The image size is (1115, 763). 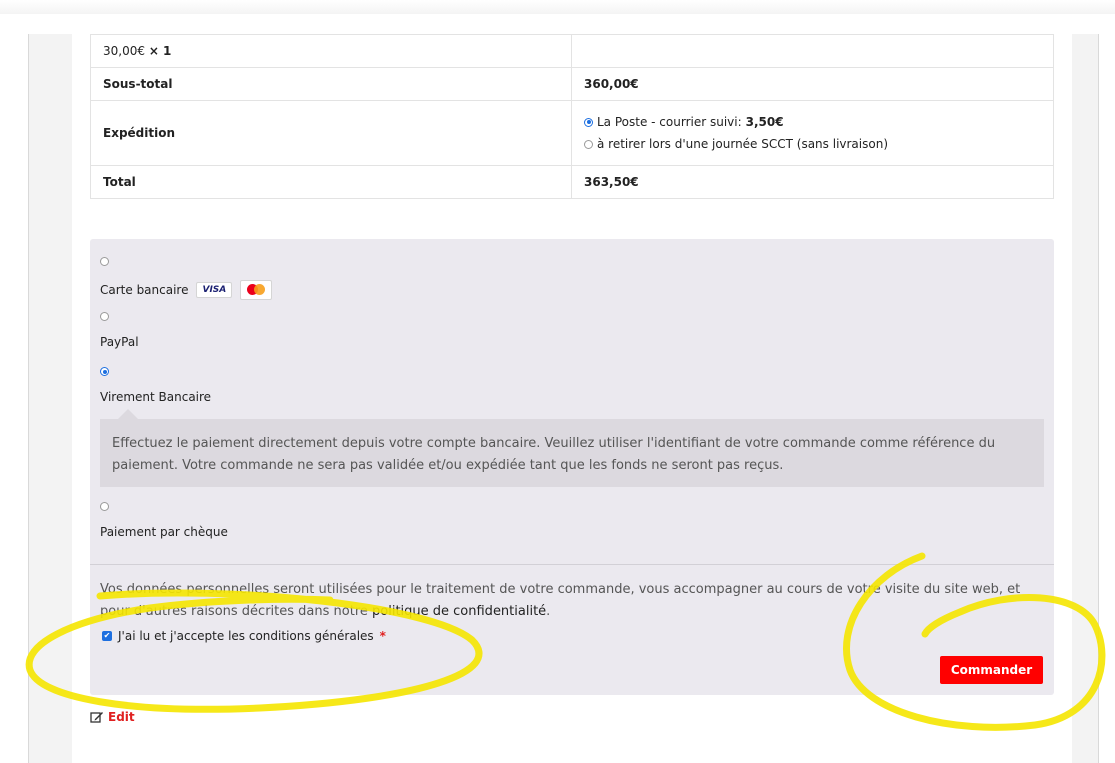 I want to click on shipping-option-laposte: La Poste - courrier suivi: 3,50€, so click(x=812, y=122).